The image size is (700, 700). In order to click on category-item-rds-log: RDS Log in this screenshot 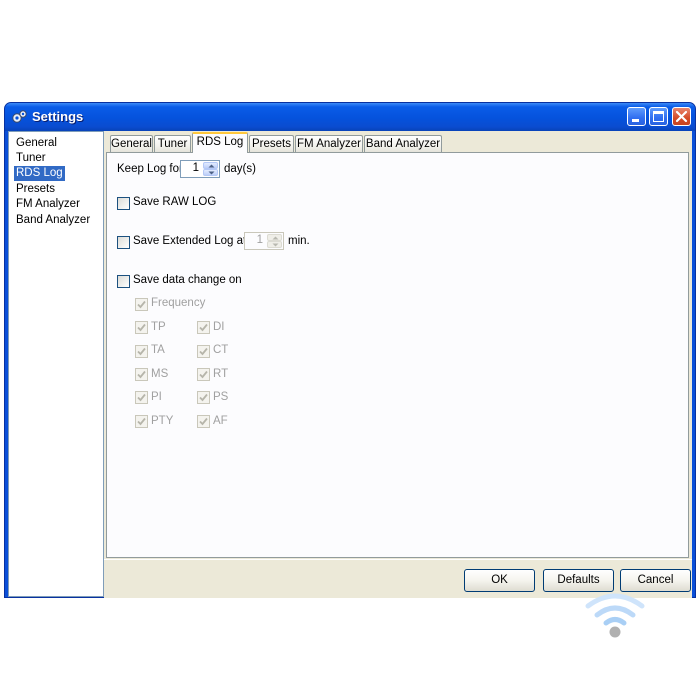, I will do `click(39, 173)`.